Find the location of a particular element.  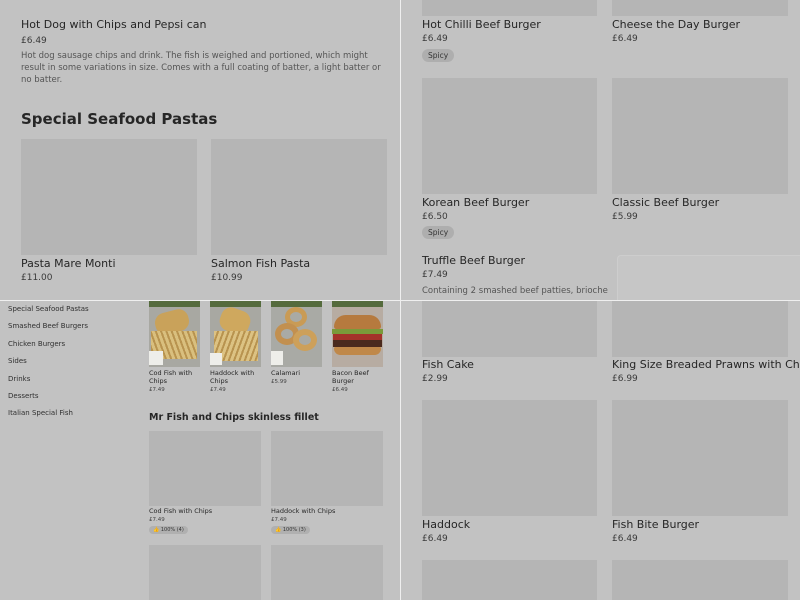

hotdog-item-price: £6.49 is located at coordinates (34, 41).